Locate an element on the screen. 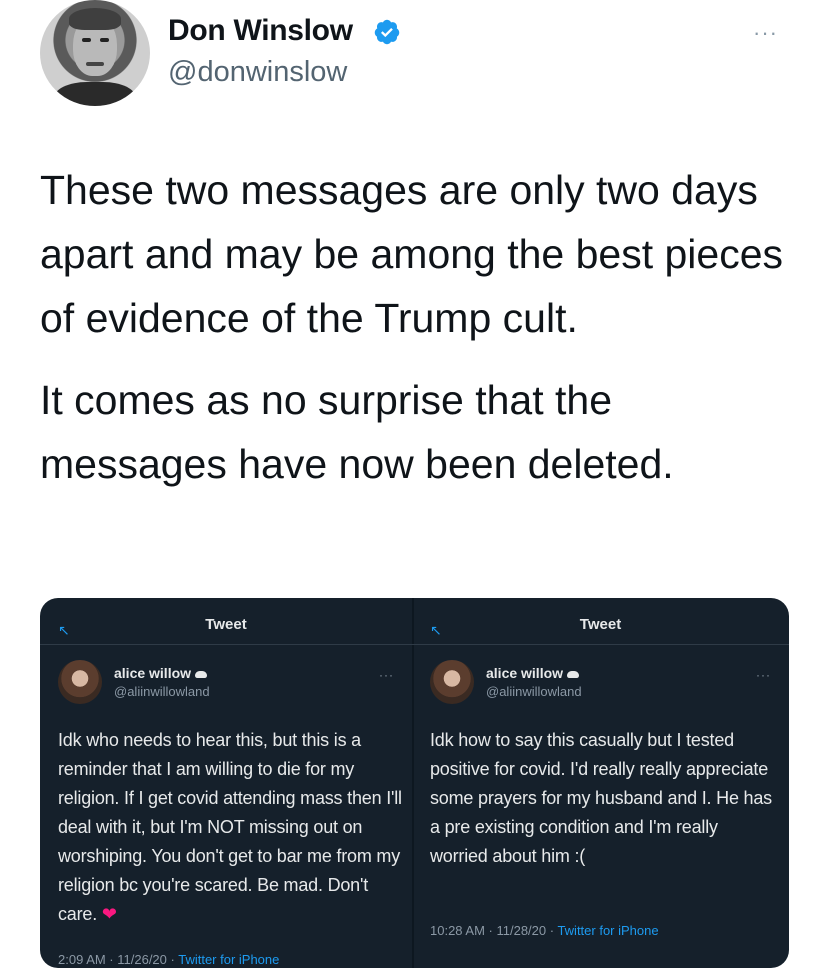 This screenshot has width=828, height=974. verified-badge-icon is located at coordinates (387, 32).